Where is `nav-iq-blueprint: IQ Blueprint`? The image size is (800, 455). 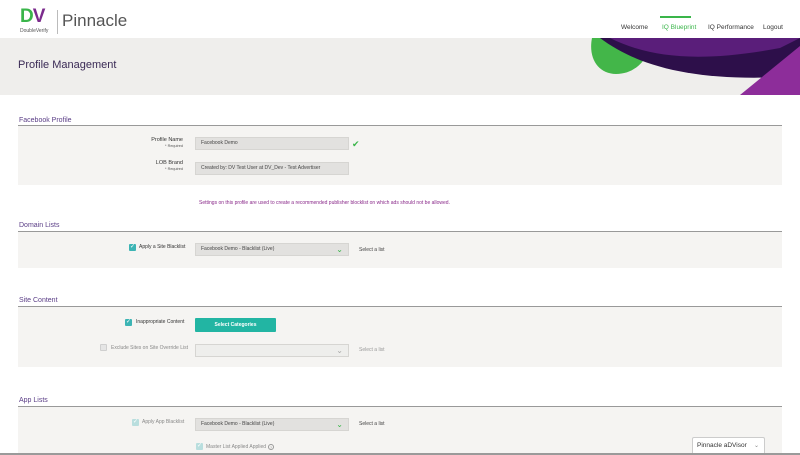 nav-iq-blueprint: IQ Blueprint is located at coordinates (679, 27).